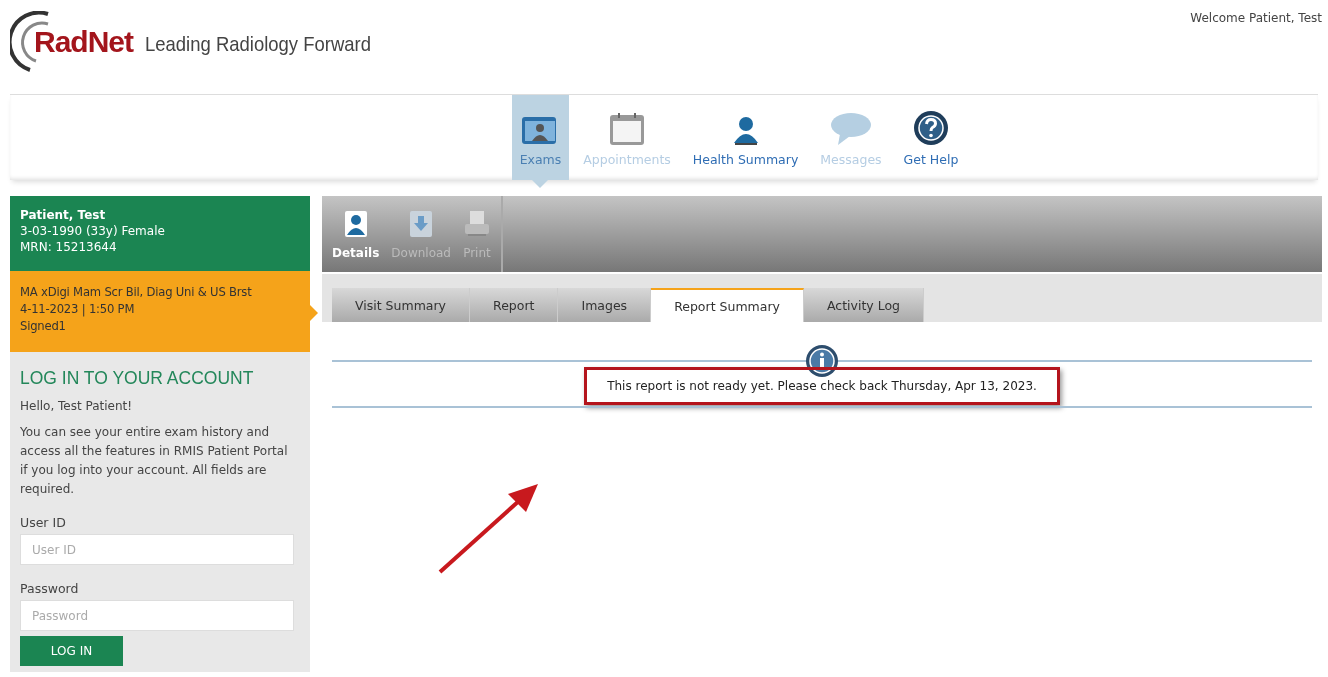  I want to click on welcome-text: Welcome Patient, Test, so click(1256, 19).